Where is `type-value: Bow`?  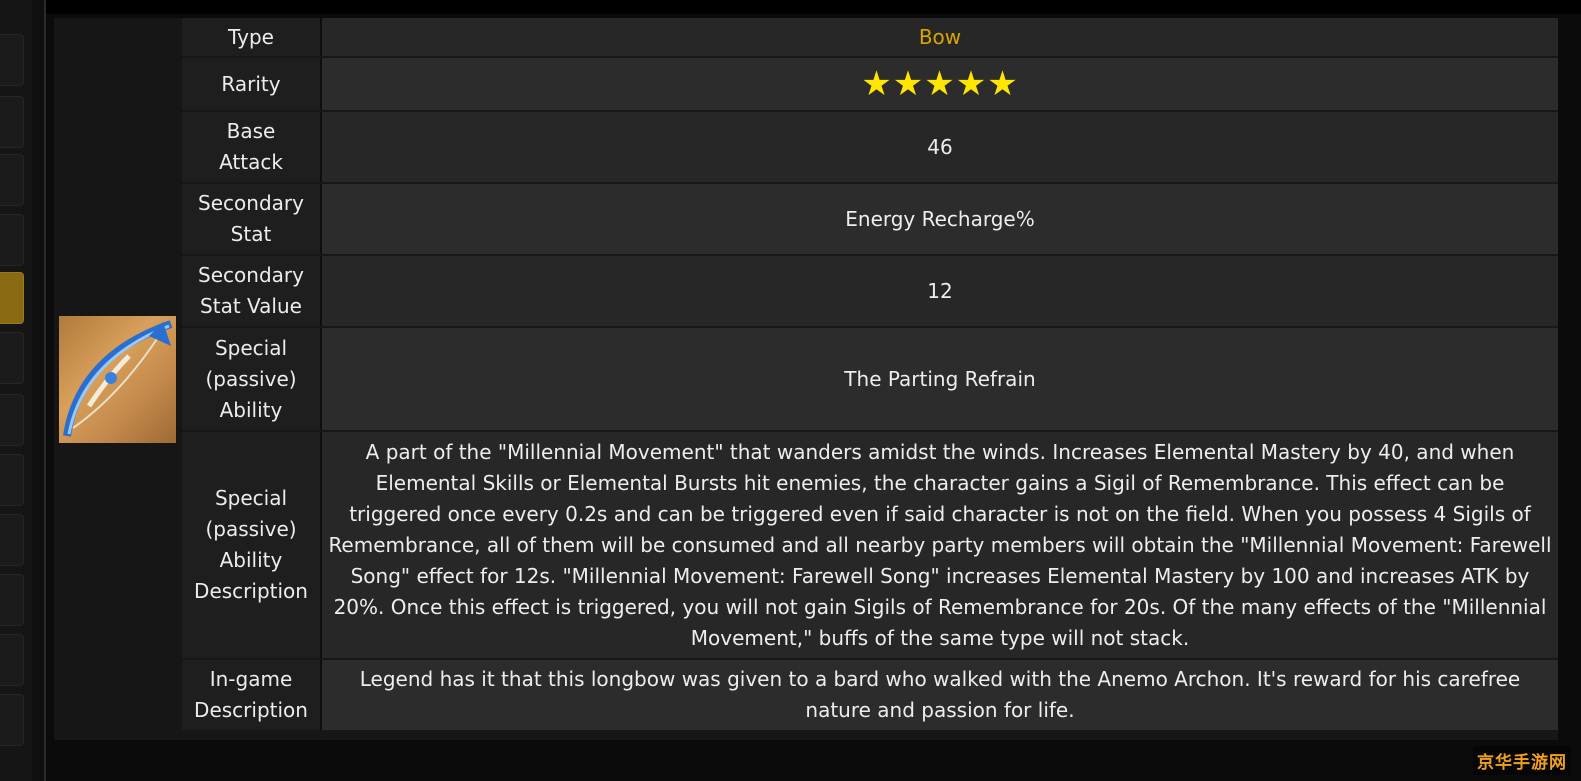
type-value: Bow is located at coordinates (940, 37).